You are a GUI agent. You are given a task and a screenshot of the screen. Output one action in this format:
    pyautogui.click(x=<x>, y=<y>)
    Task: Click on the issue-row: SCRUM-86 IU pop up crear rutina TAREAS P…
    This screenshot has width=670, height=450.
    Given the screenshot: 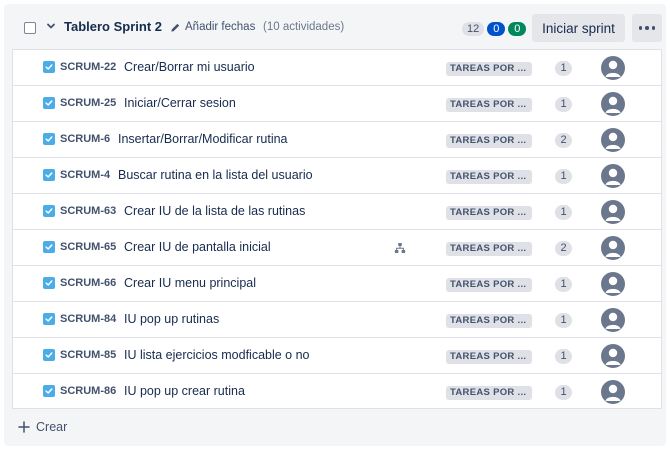 What is the action you would take?
    pyautogui.click(x=337, y=392)
    